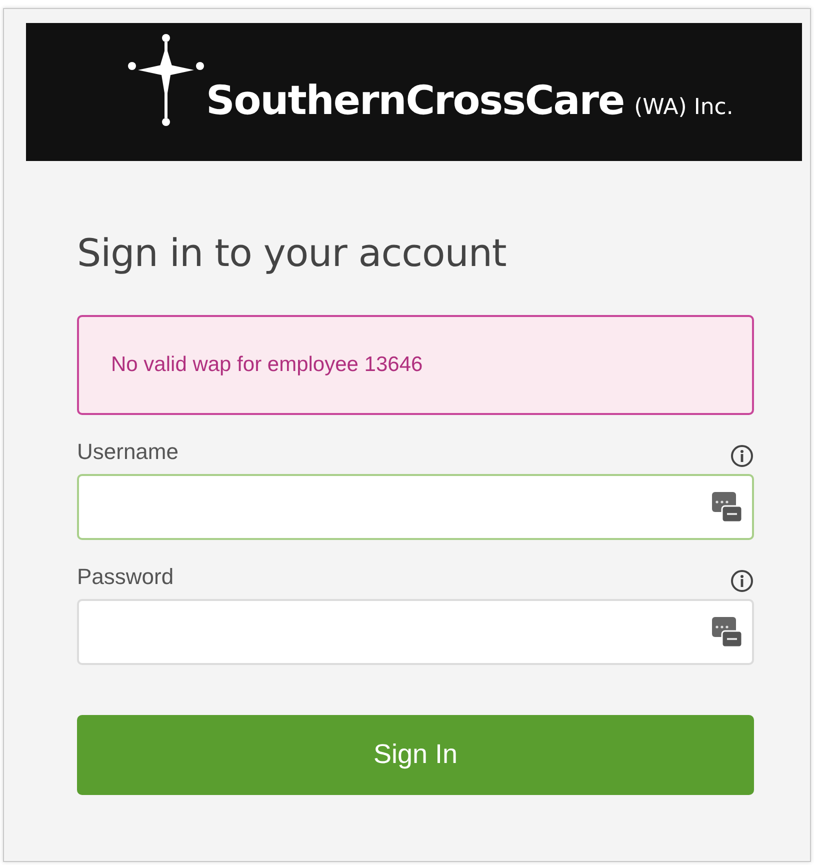  What do you see at coordinates (415, 101) in the screenshot?
I see `logo-text: SouthernCrossCare` at bounding box center [415, 101].